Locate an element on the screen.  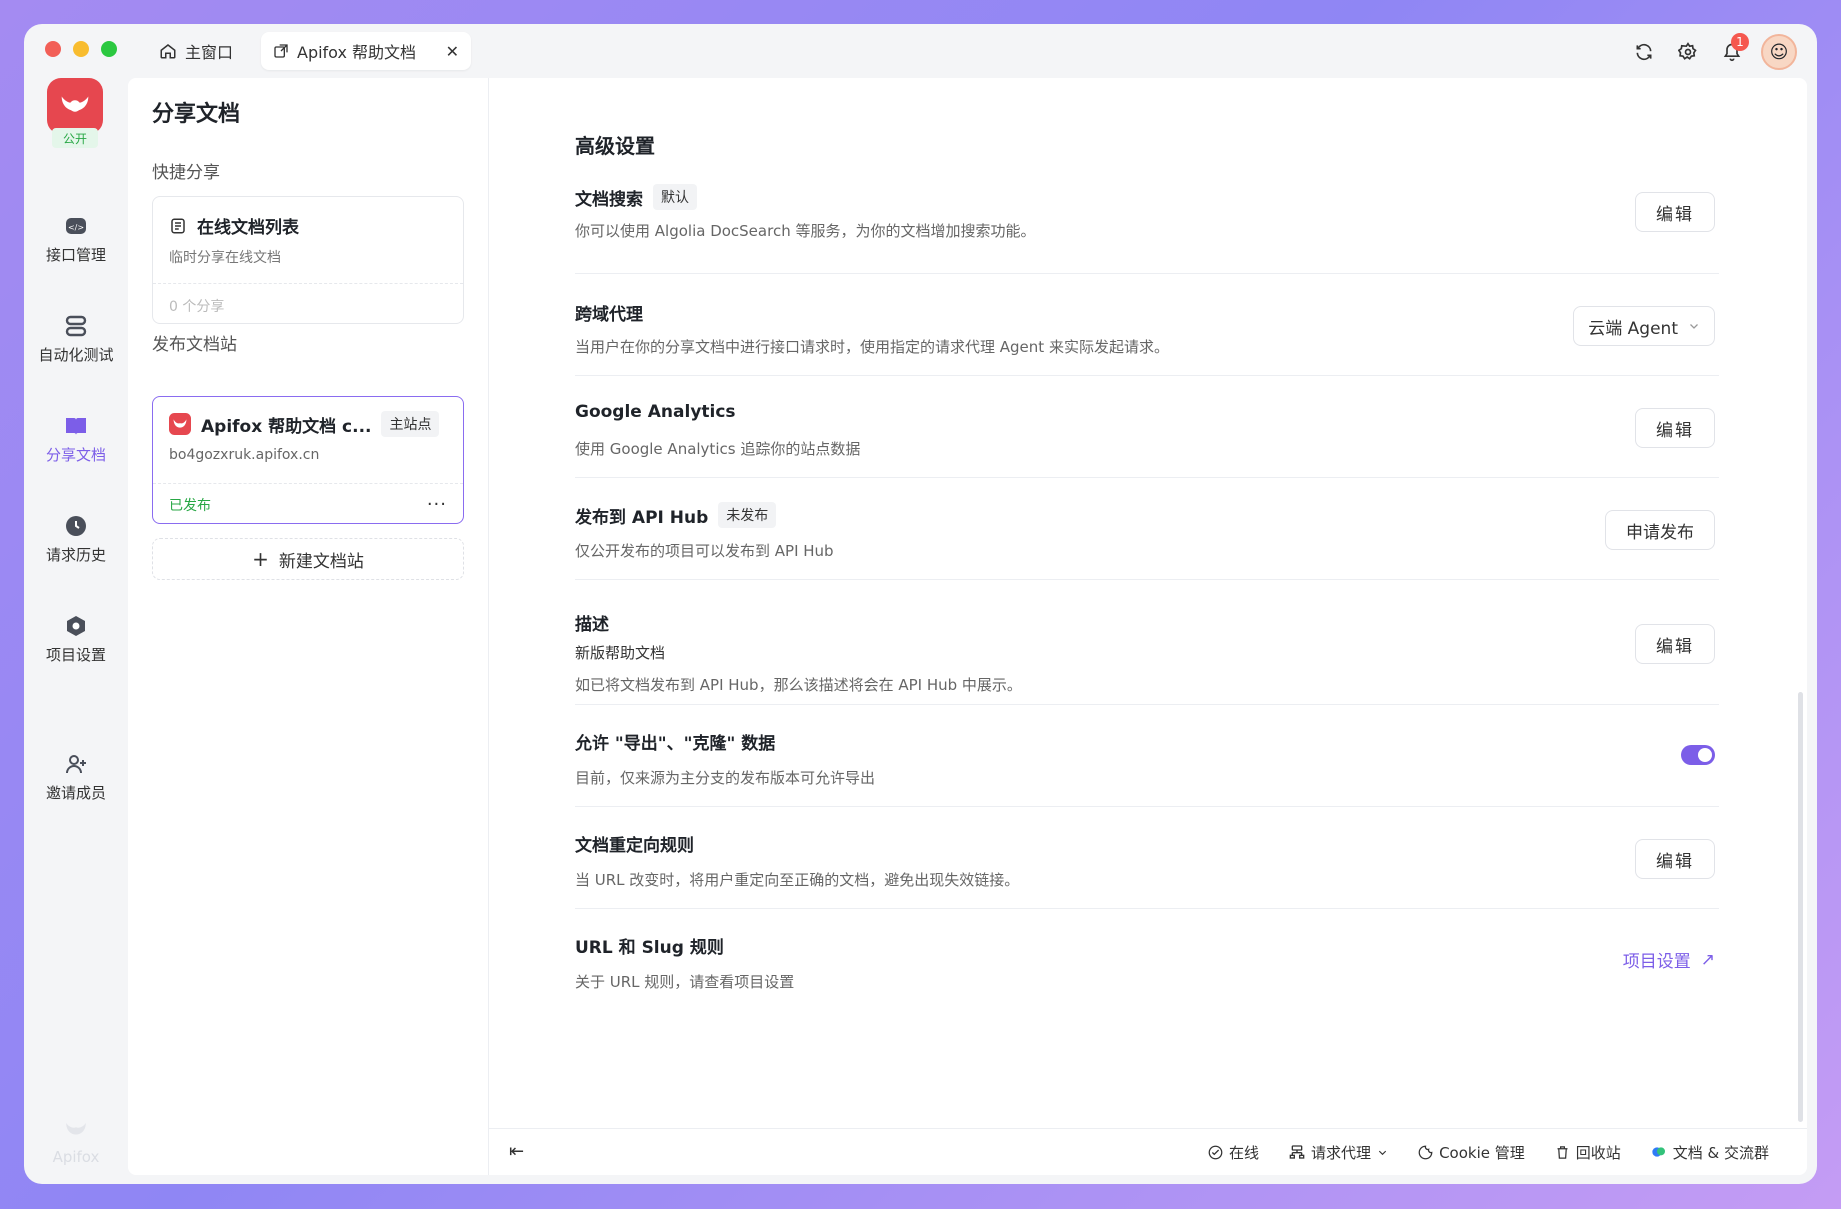
close-window-button is located at coordinates (53, 49).